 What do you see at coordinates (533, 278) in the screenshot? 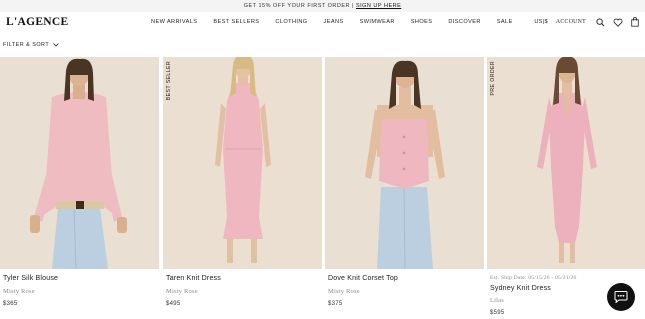
I see `ship-date: Est. Ship Date: 05/15/26 - 05/21/26` at bounding box center [533, 278].